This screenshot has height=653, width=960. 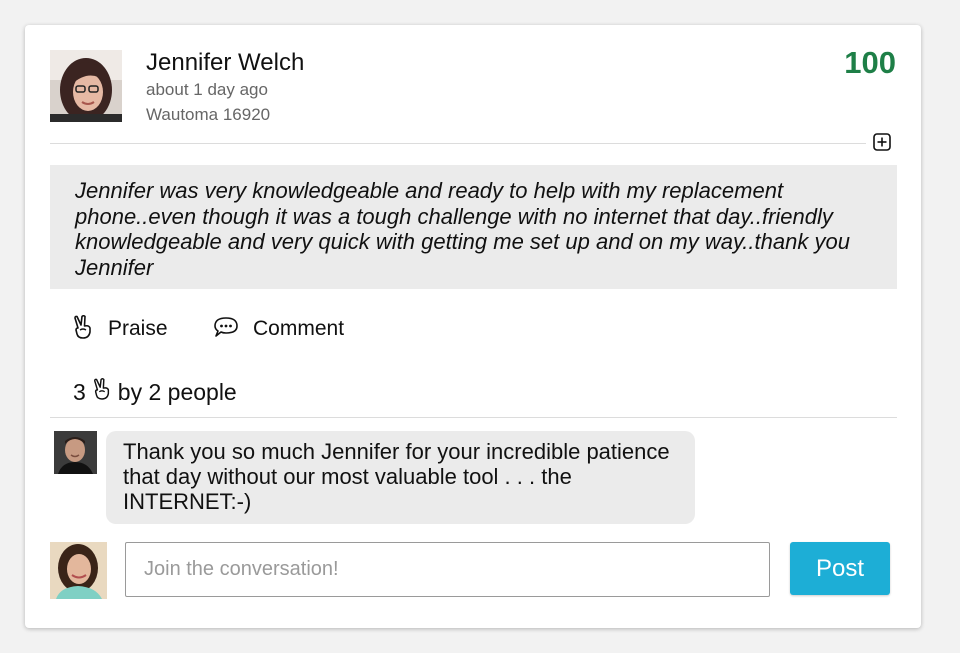 I want to click on header-divider, so click(x=458, y=143).